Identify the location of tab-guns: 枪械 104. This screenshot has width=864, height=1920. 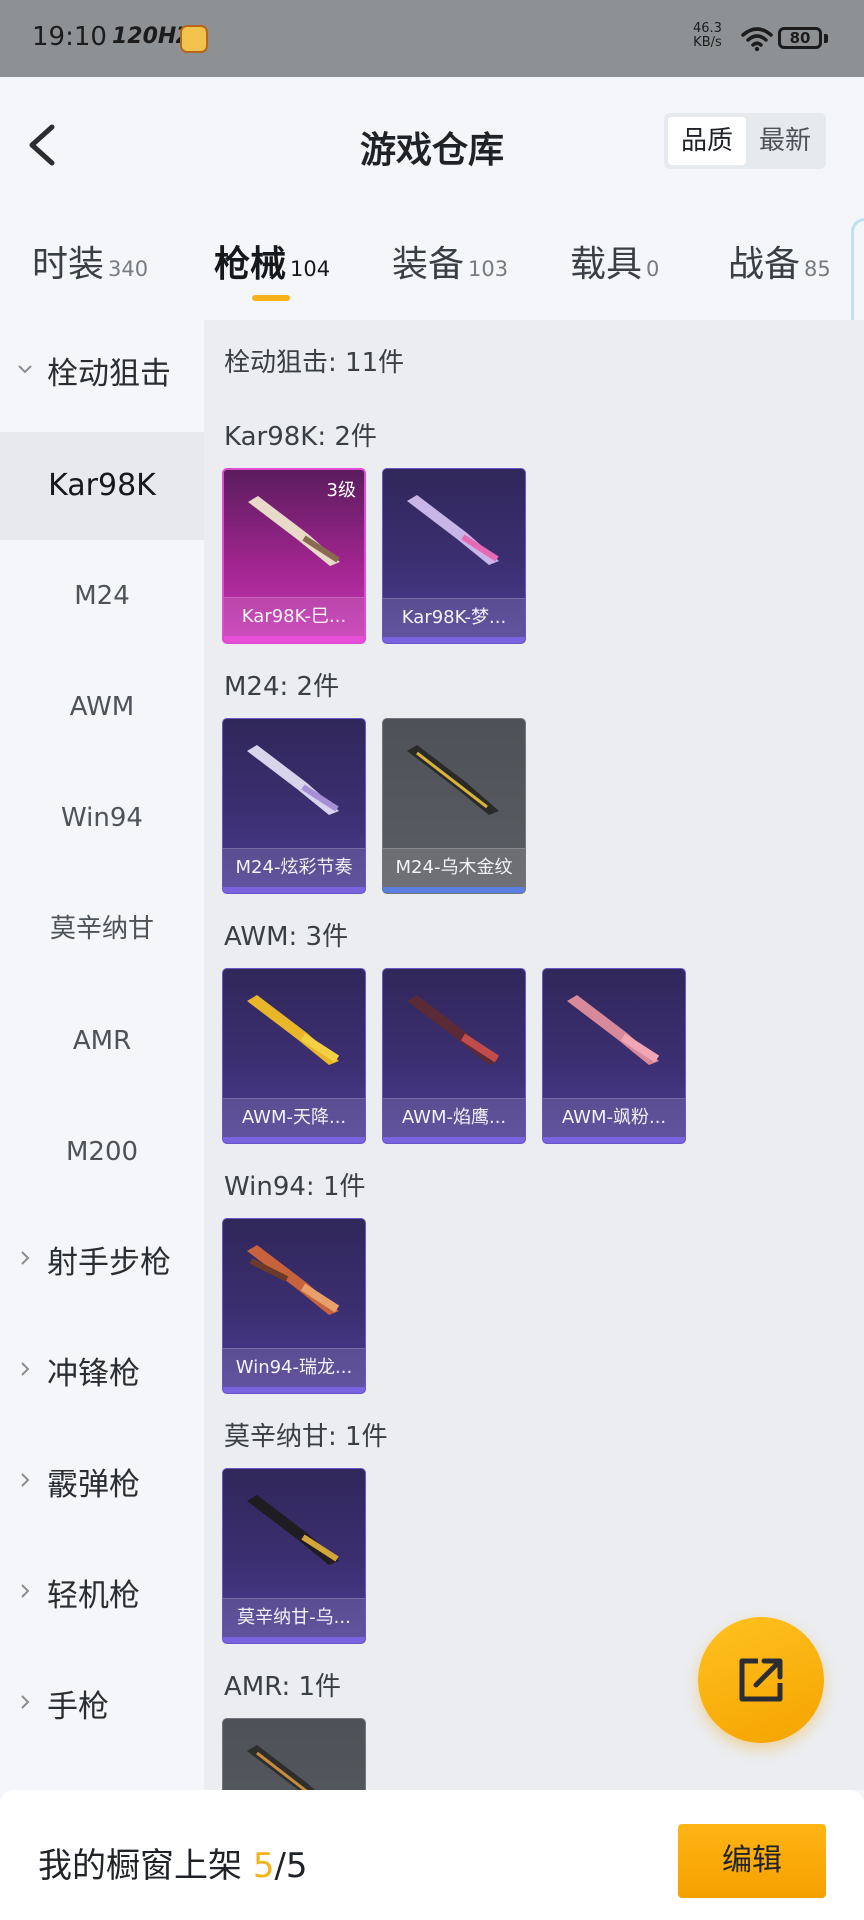
(272, 261).